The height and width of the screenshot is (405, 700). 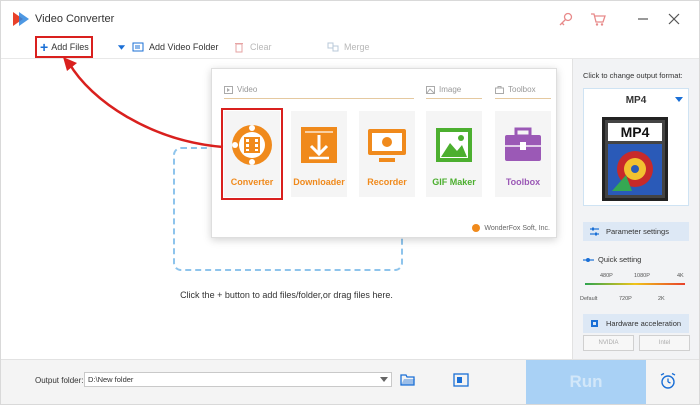 I want to click on clear-button: Clear, so click(x=252, y=47).